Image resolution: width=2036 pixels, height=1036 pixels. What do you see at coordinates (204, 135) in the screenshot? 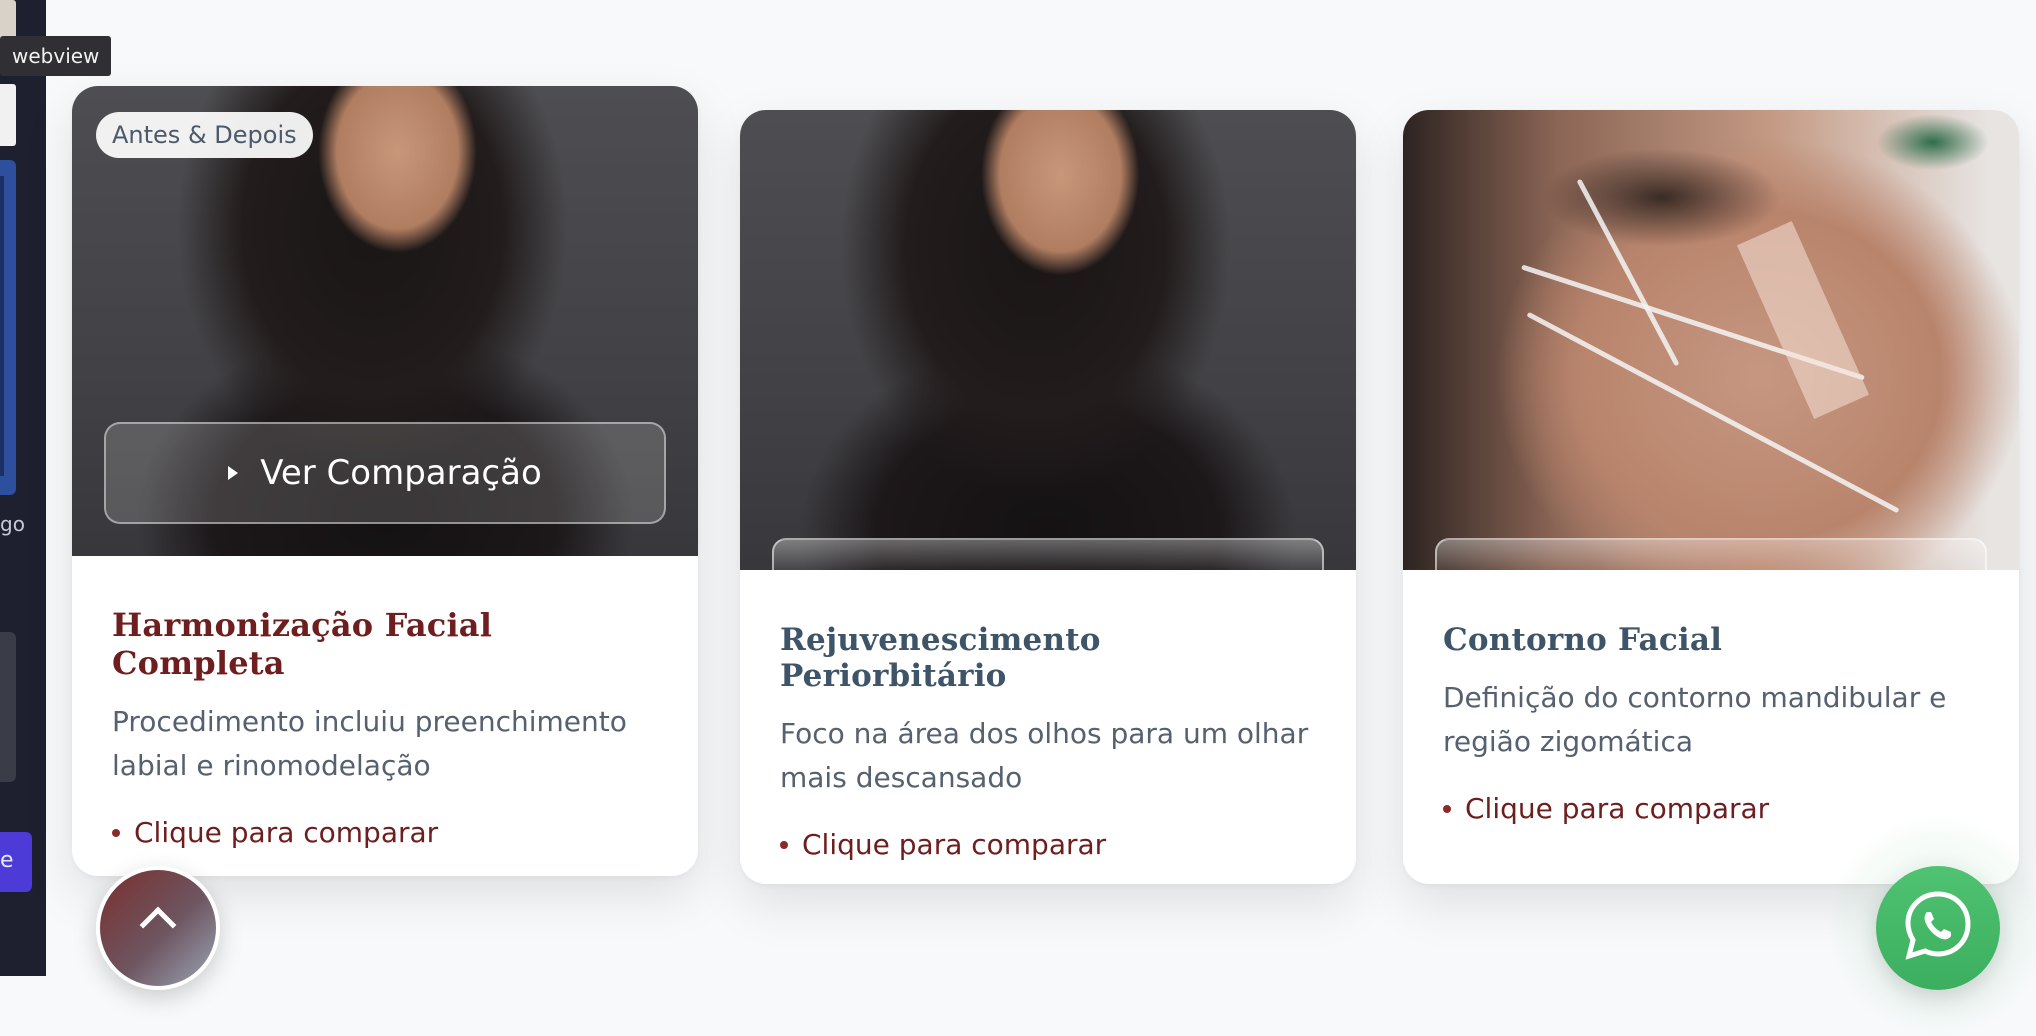
I see `before-after-badge: Antes & Depois` at bounding box center [204, 135].